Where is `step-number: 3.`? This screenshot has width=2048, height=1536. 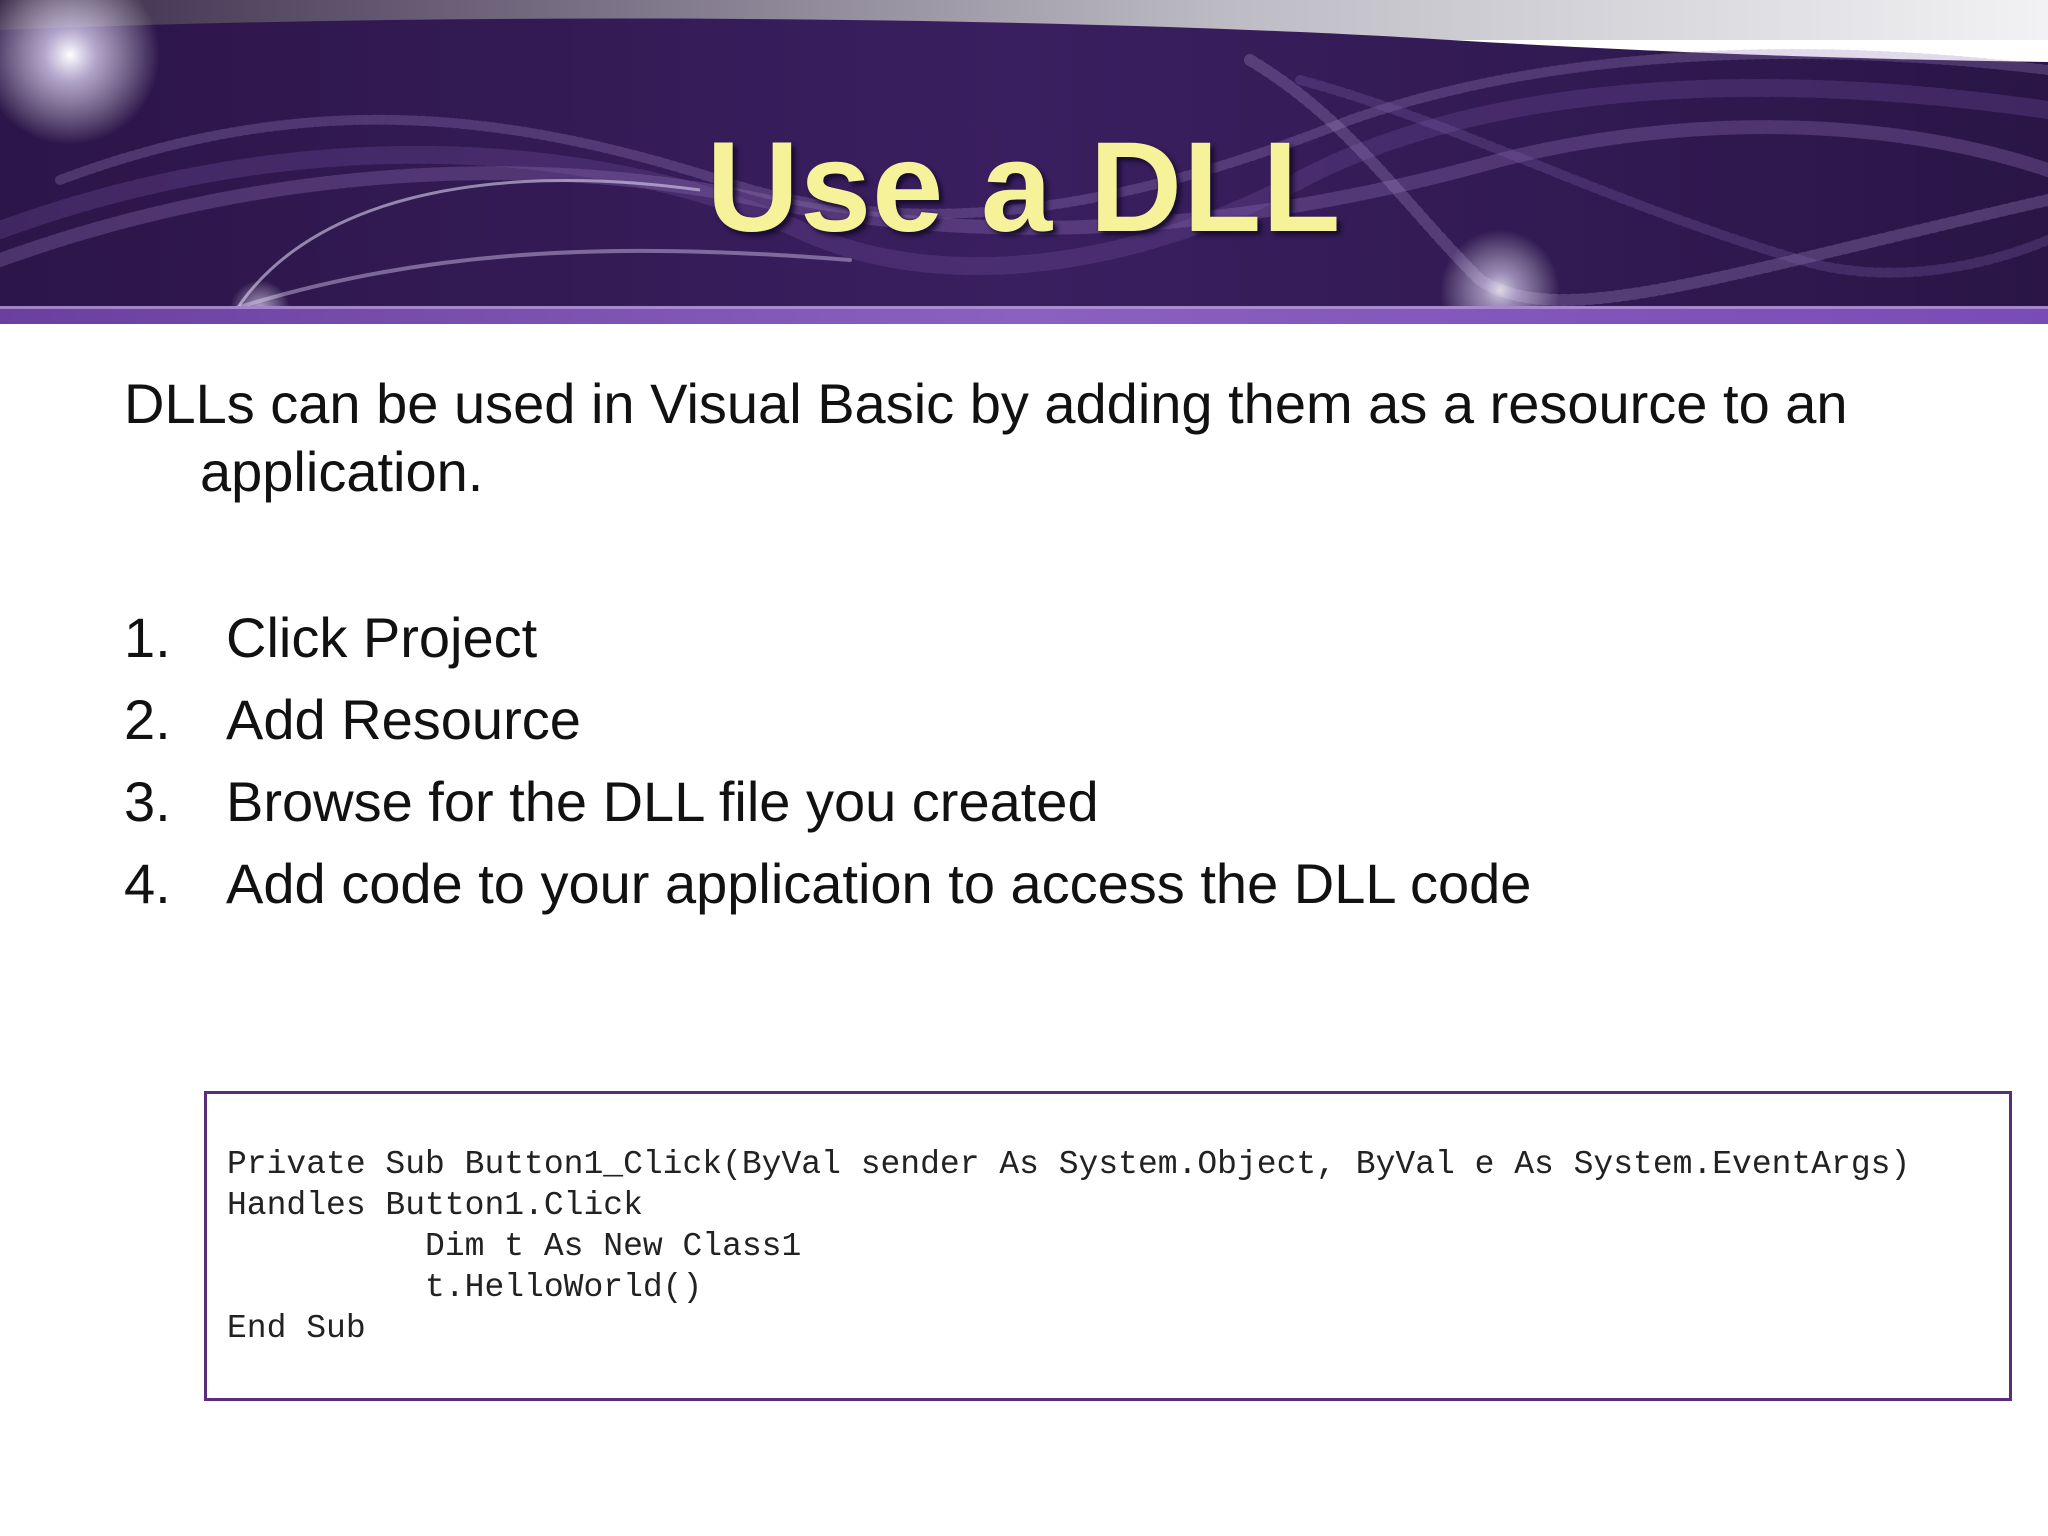
step-number: 3. is located at coordinates (147, 801).